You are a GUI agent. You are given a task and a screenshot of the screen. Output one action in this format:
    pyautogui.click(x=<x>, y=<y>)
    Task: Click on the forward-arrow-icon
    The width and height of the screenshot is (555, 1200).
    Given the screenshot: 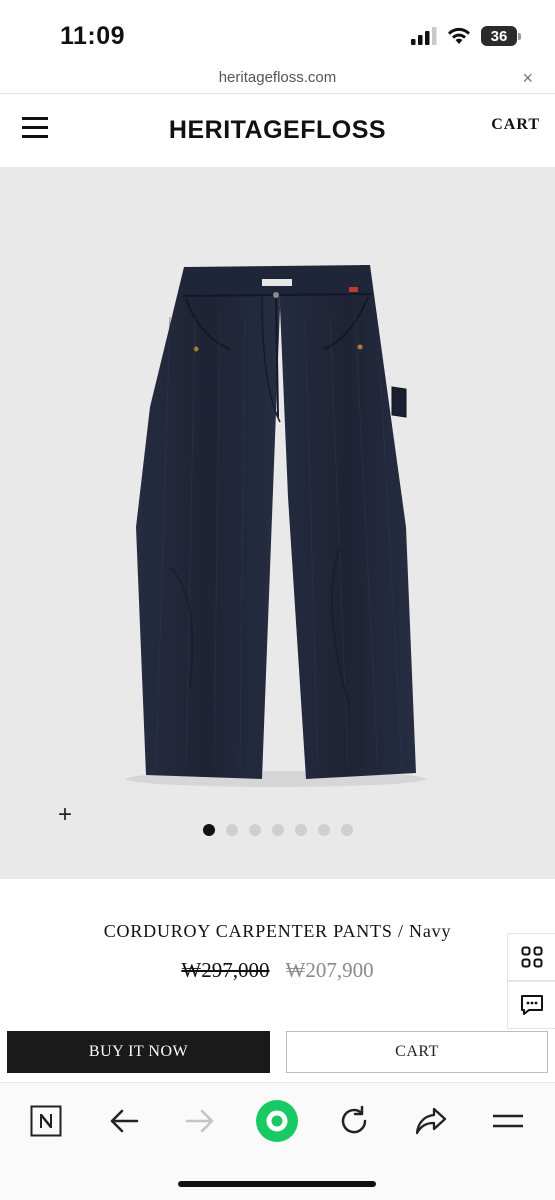 What is the action you would take?
    pyautogui.click(x=200, y=1121)
    